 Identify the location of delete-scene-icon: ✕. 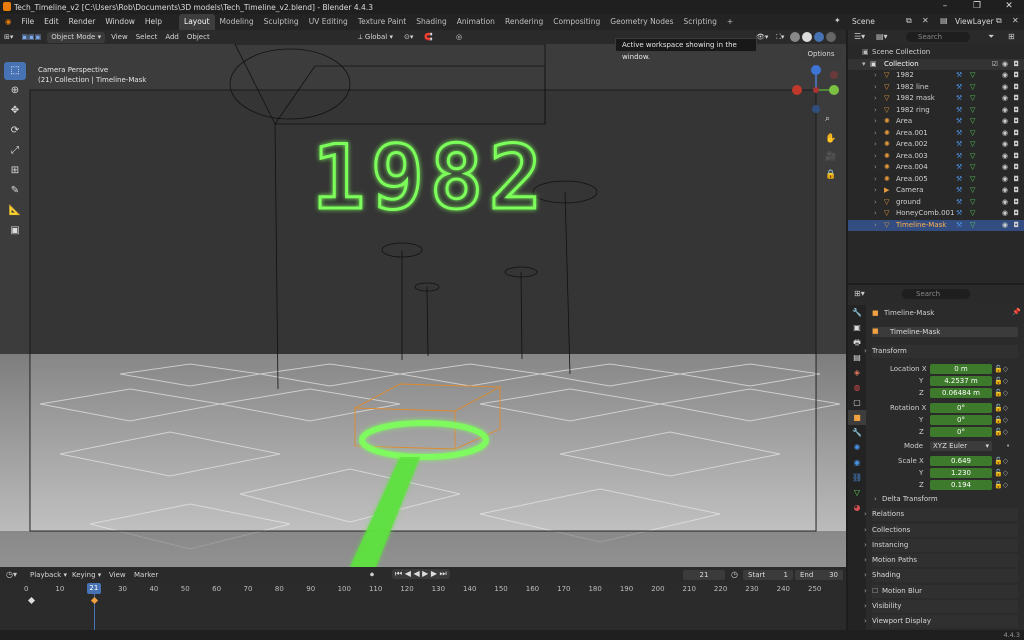
(925, 20).